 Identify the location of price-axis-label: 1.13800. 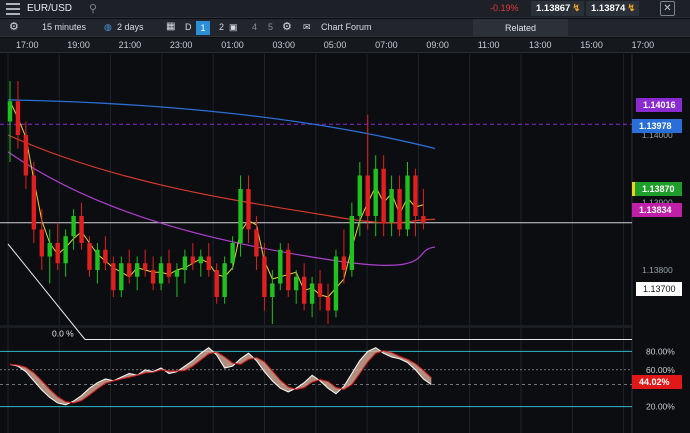
(657, 270).